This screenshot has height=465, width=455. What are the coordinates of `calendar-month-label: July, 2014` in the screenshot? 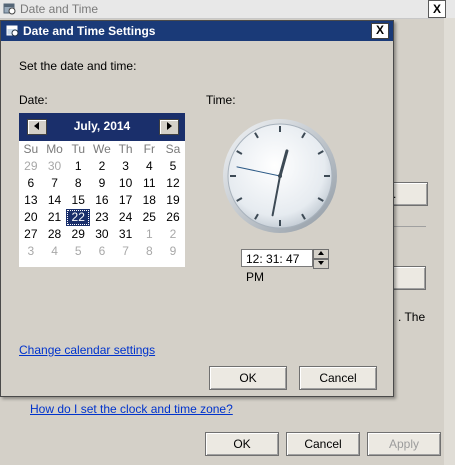 It's located at (102, 126).